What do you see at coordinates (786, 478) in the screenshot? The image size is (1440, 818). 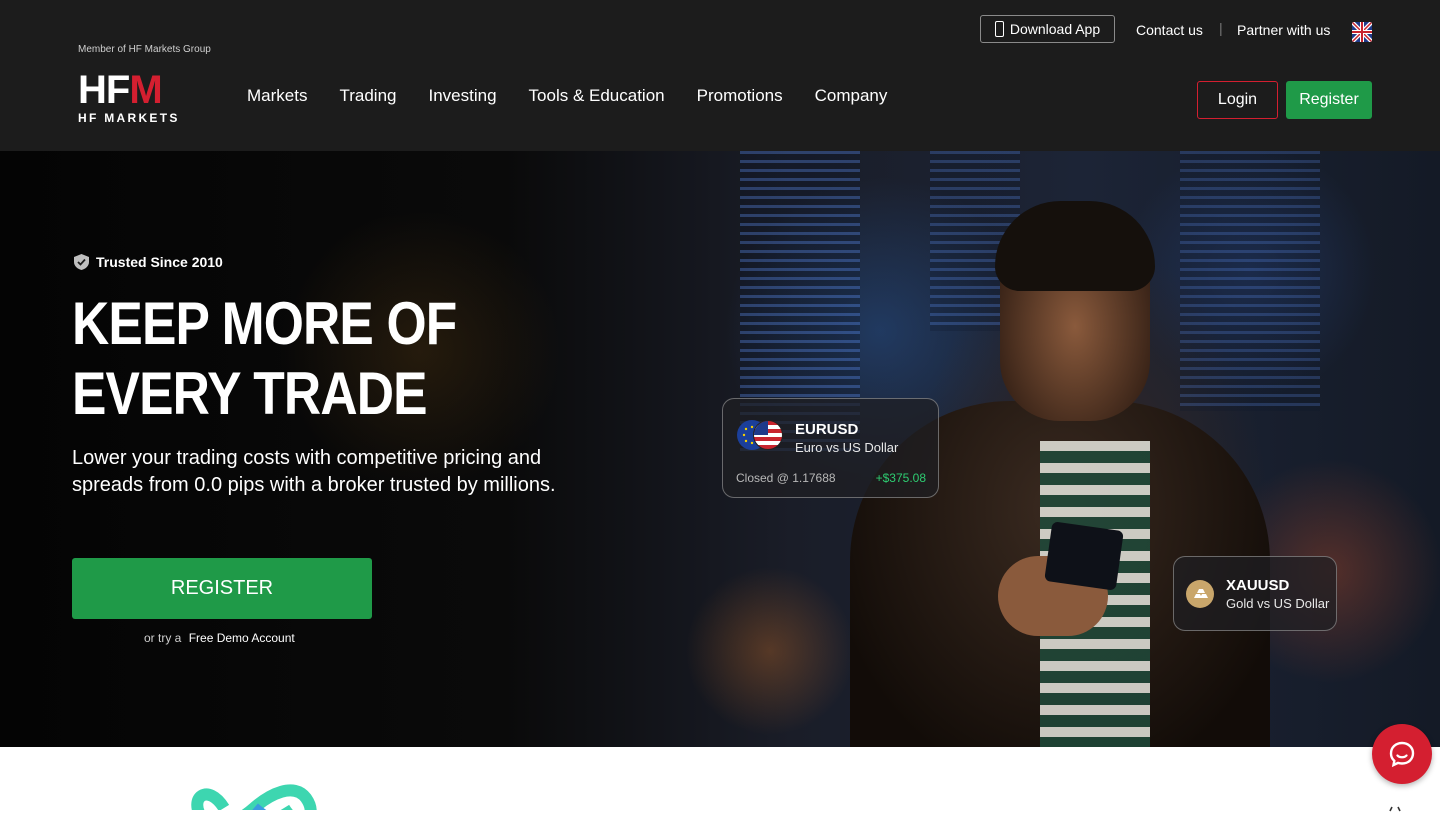 I see `eurusd-closed-price: Closed @ 1.17688` at bounding box center [786, 478].